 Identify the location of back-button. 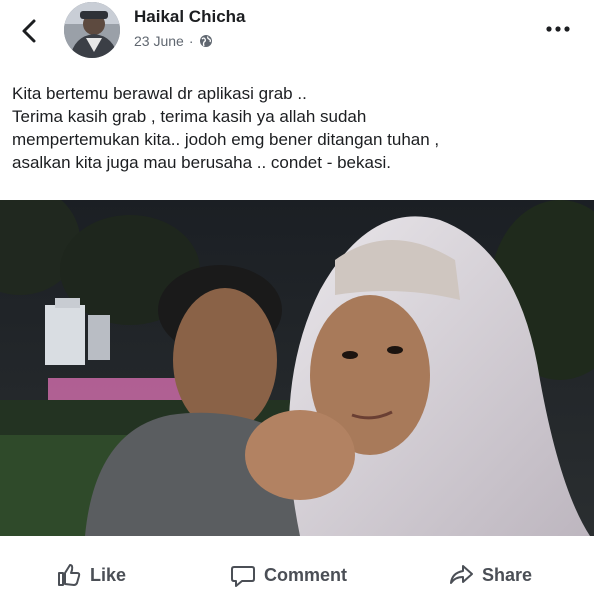
(29, 31).